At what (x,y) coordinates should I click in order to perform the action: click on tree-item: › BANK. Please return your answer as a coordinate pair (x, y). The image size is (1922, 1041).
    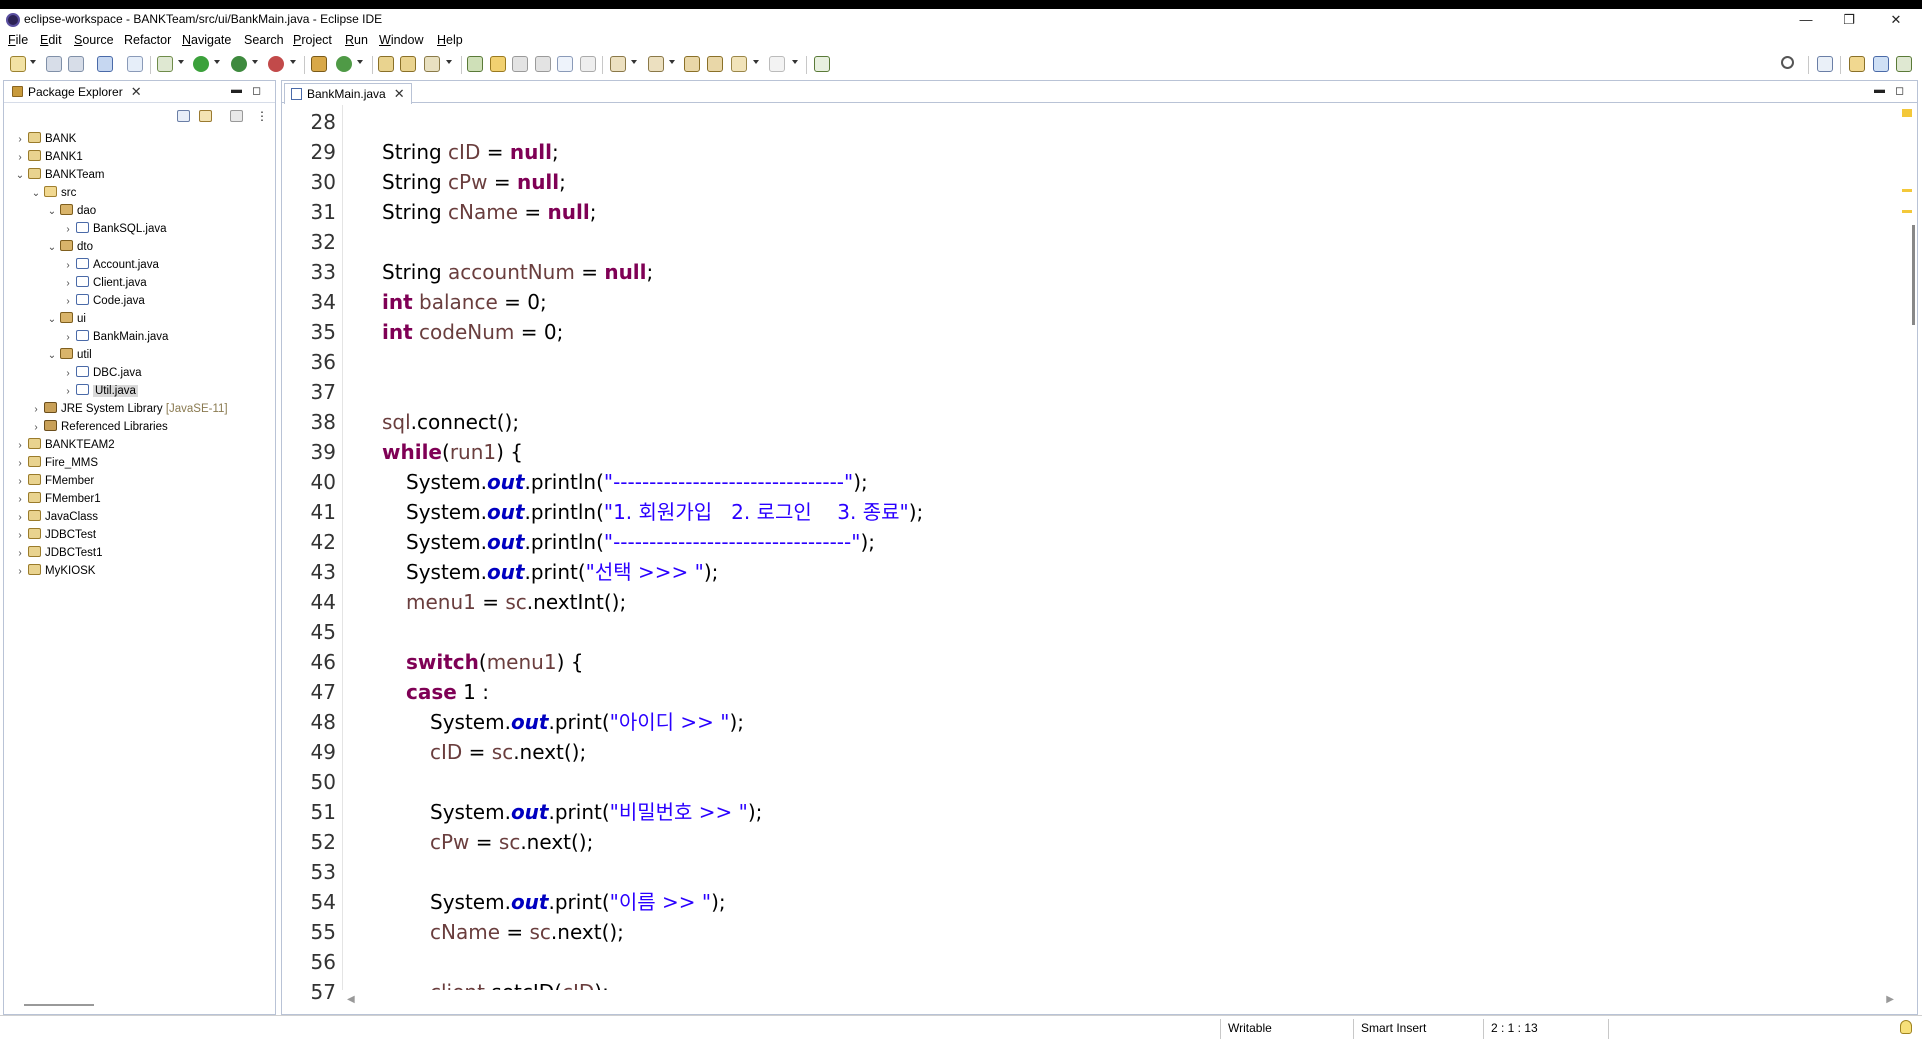
    Looking at the image, I should click on (45, 139).